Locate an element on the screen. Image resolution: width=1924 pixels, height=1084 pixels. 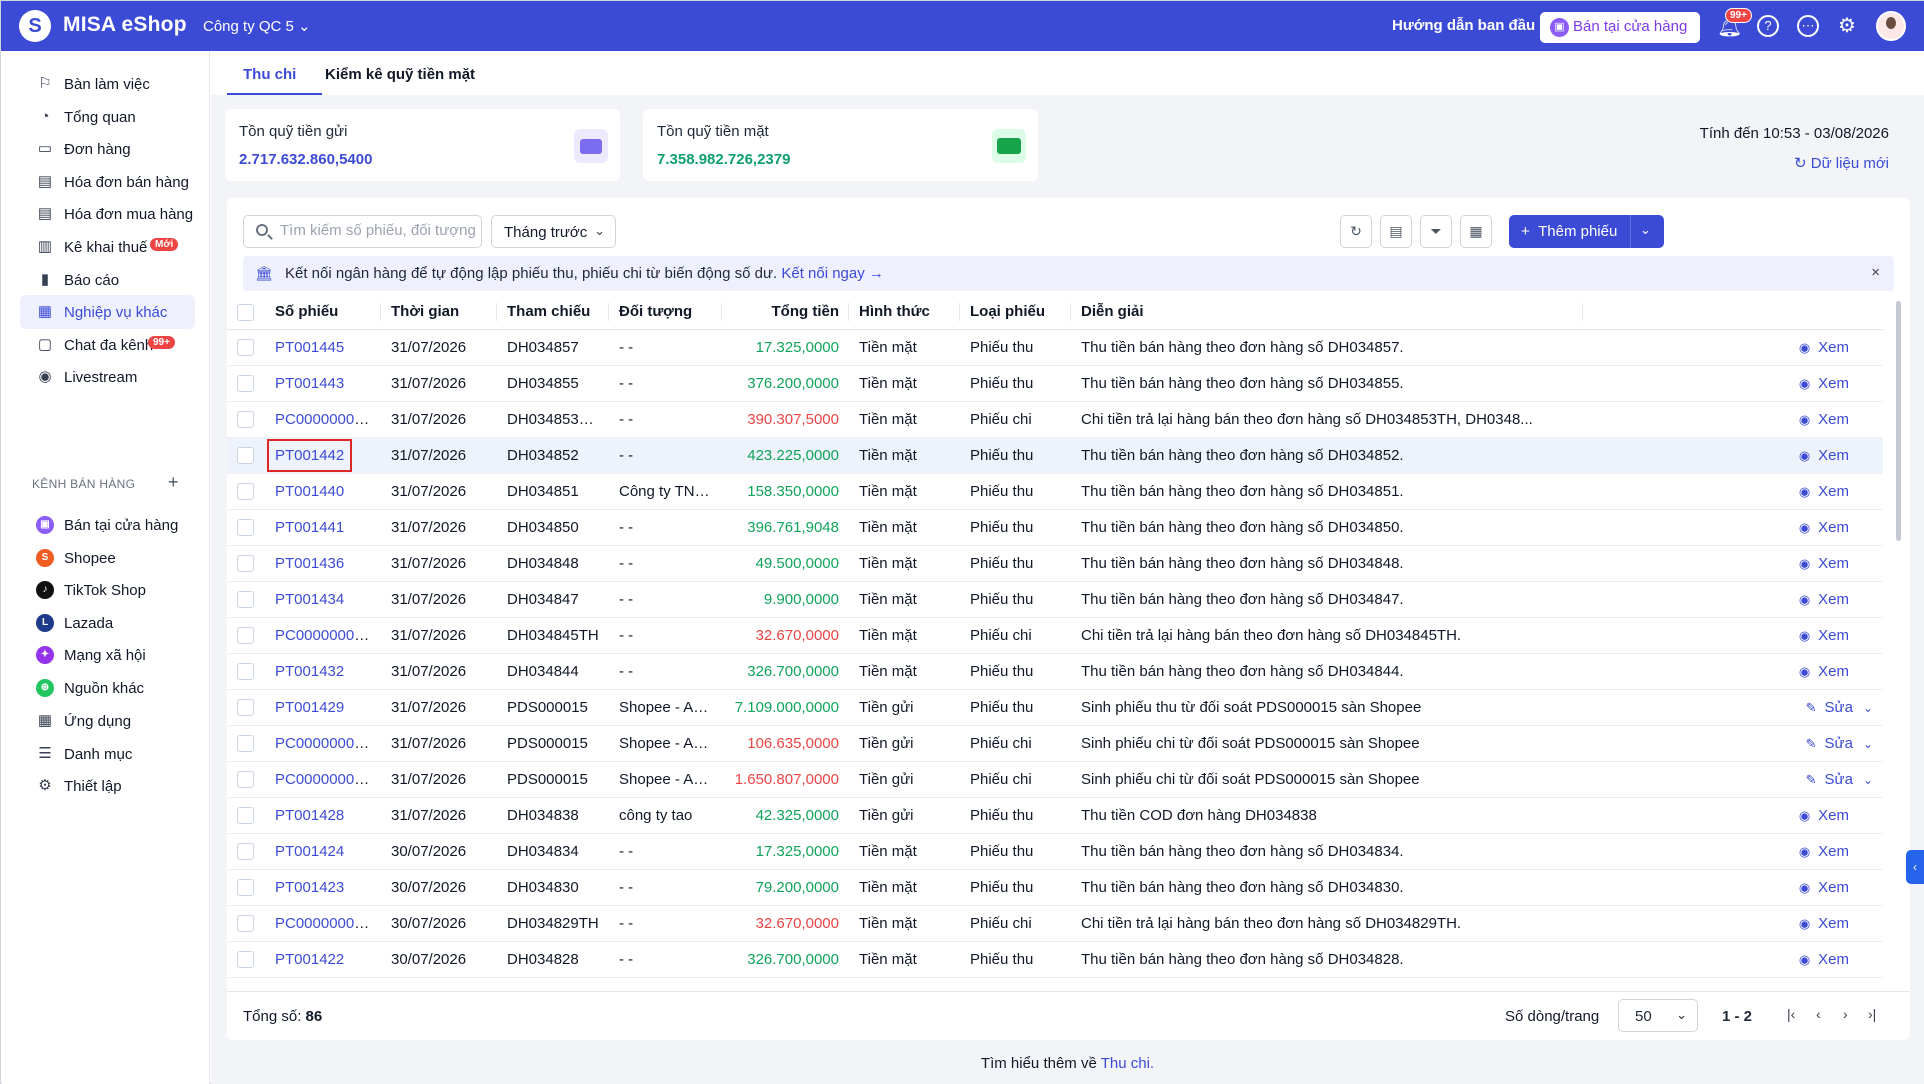
period-select: Tháng trước ⌄ is located at coordinates (553, 231).